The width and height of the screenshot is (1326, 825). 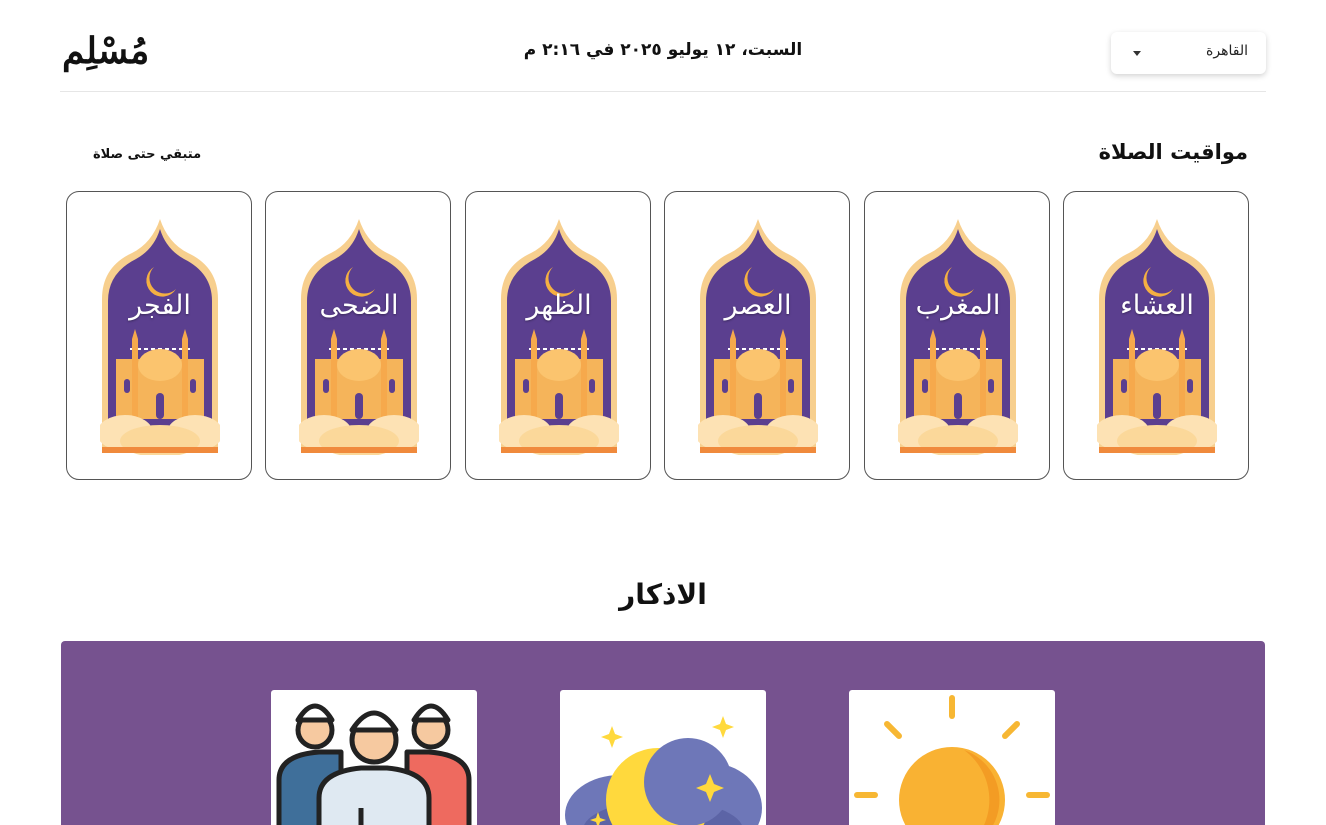 What do you see at coordinates (1188, 53) in the screenshot?
I see `city-select: القاهرة` at bounding box center [1188, 53].